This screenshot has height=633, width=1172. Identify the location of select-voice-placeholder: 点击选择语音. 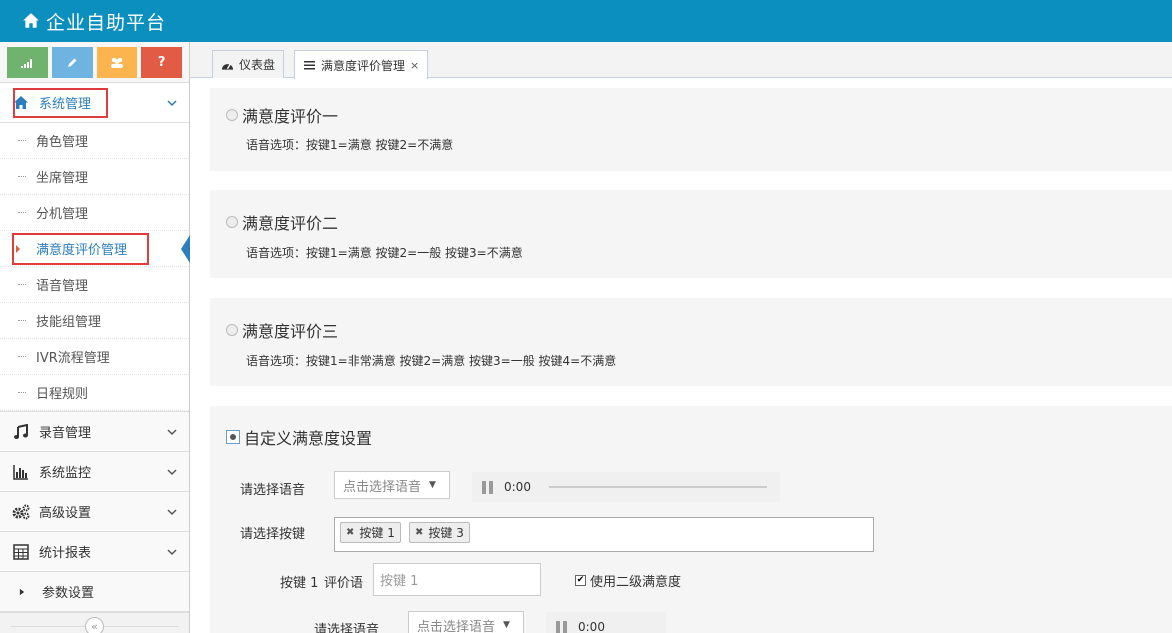
(382, 487).